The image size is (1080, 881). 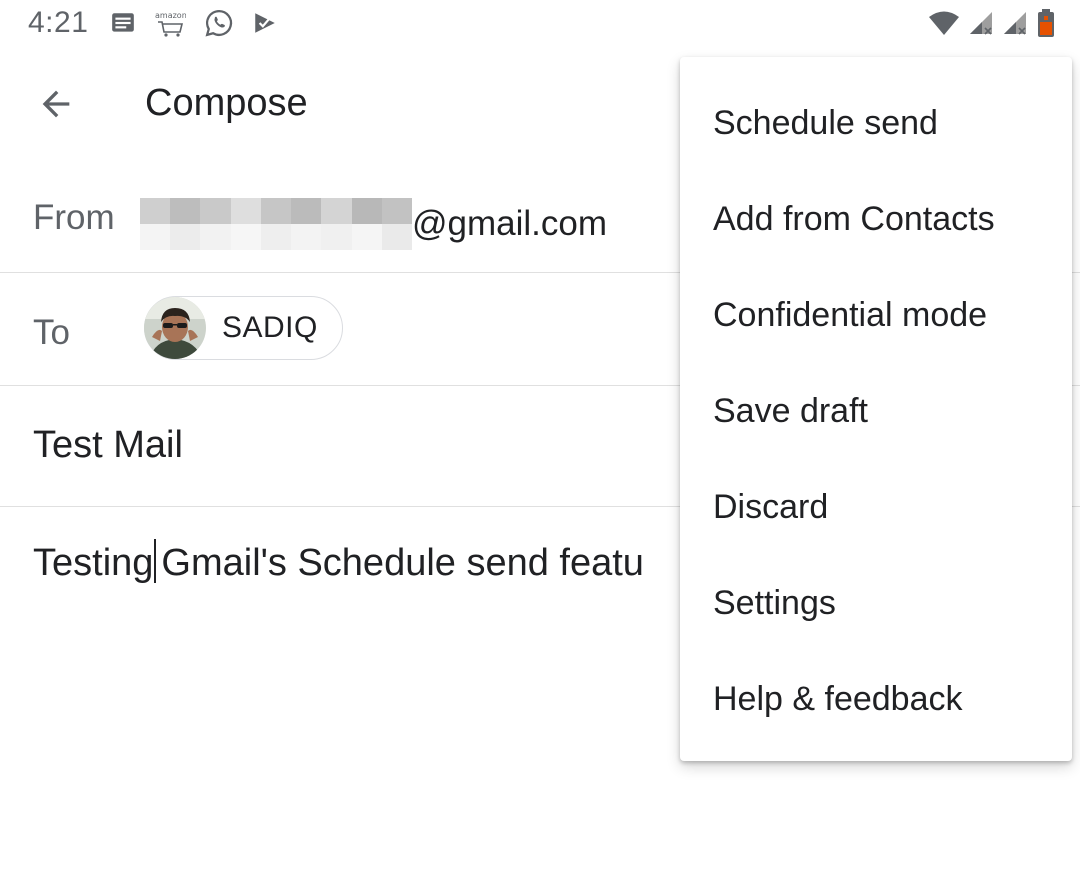 I want to click on arrow-back-icon, so click(x=56, y=104).